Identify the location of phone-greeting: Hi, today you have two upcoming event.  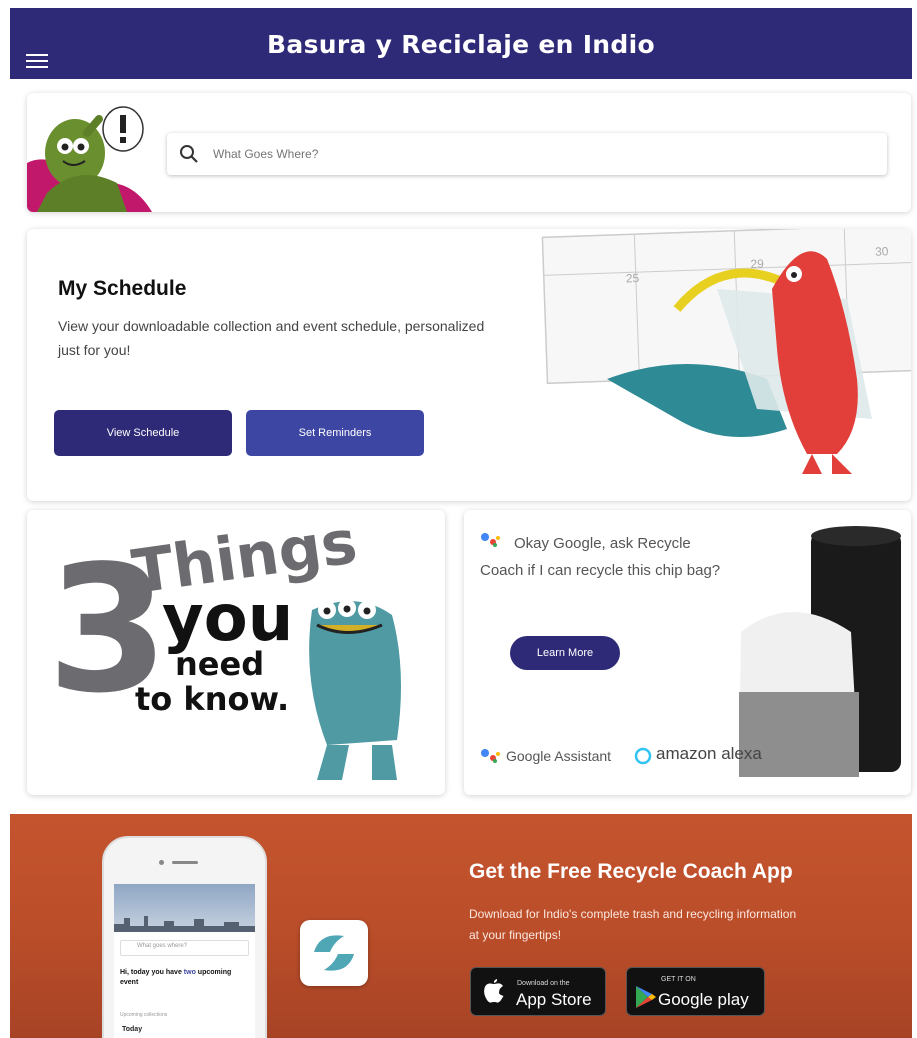
(176, 977).